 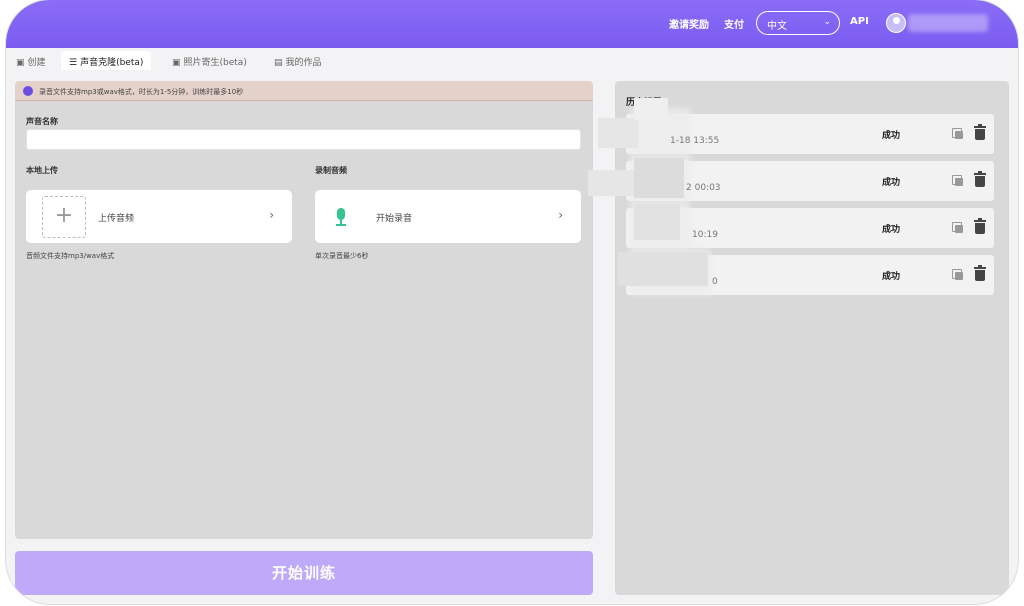 I want to click on record-audio-button: 开始录音 ›, so click(x=448, y=216).